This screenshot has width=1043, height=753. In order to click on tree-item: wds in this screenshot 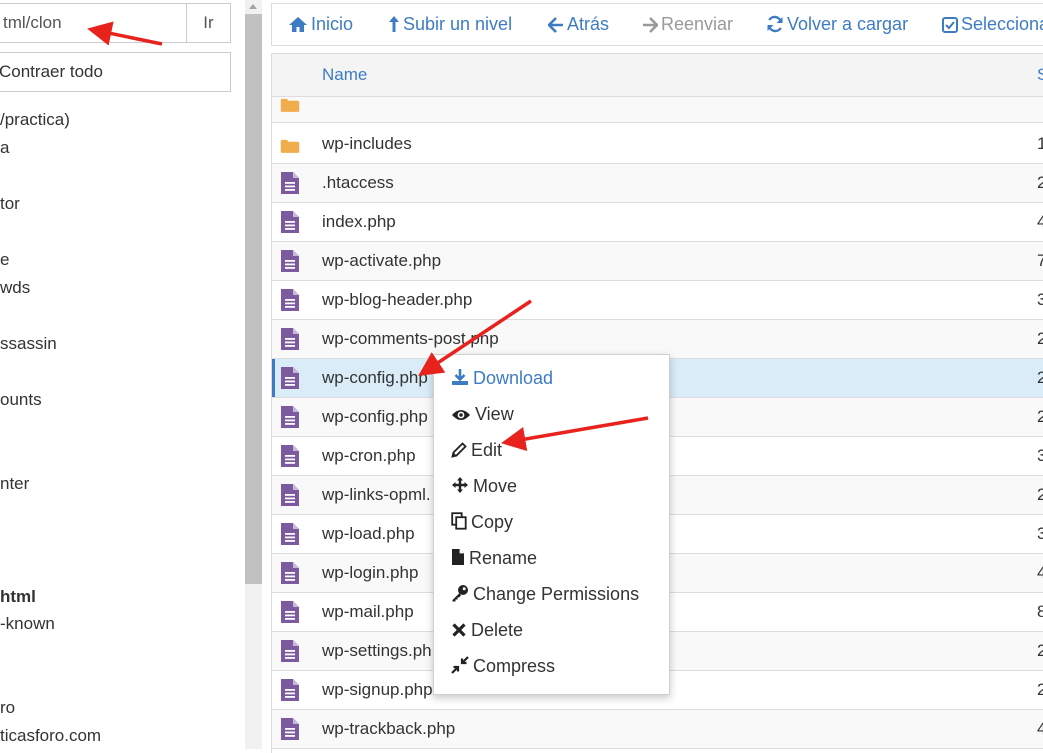, I will do `click(15, 288)`.